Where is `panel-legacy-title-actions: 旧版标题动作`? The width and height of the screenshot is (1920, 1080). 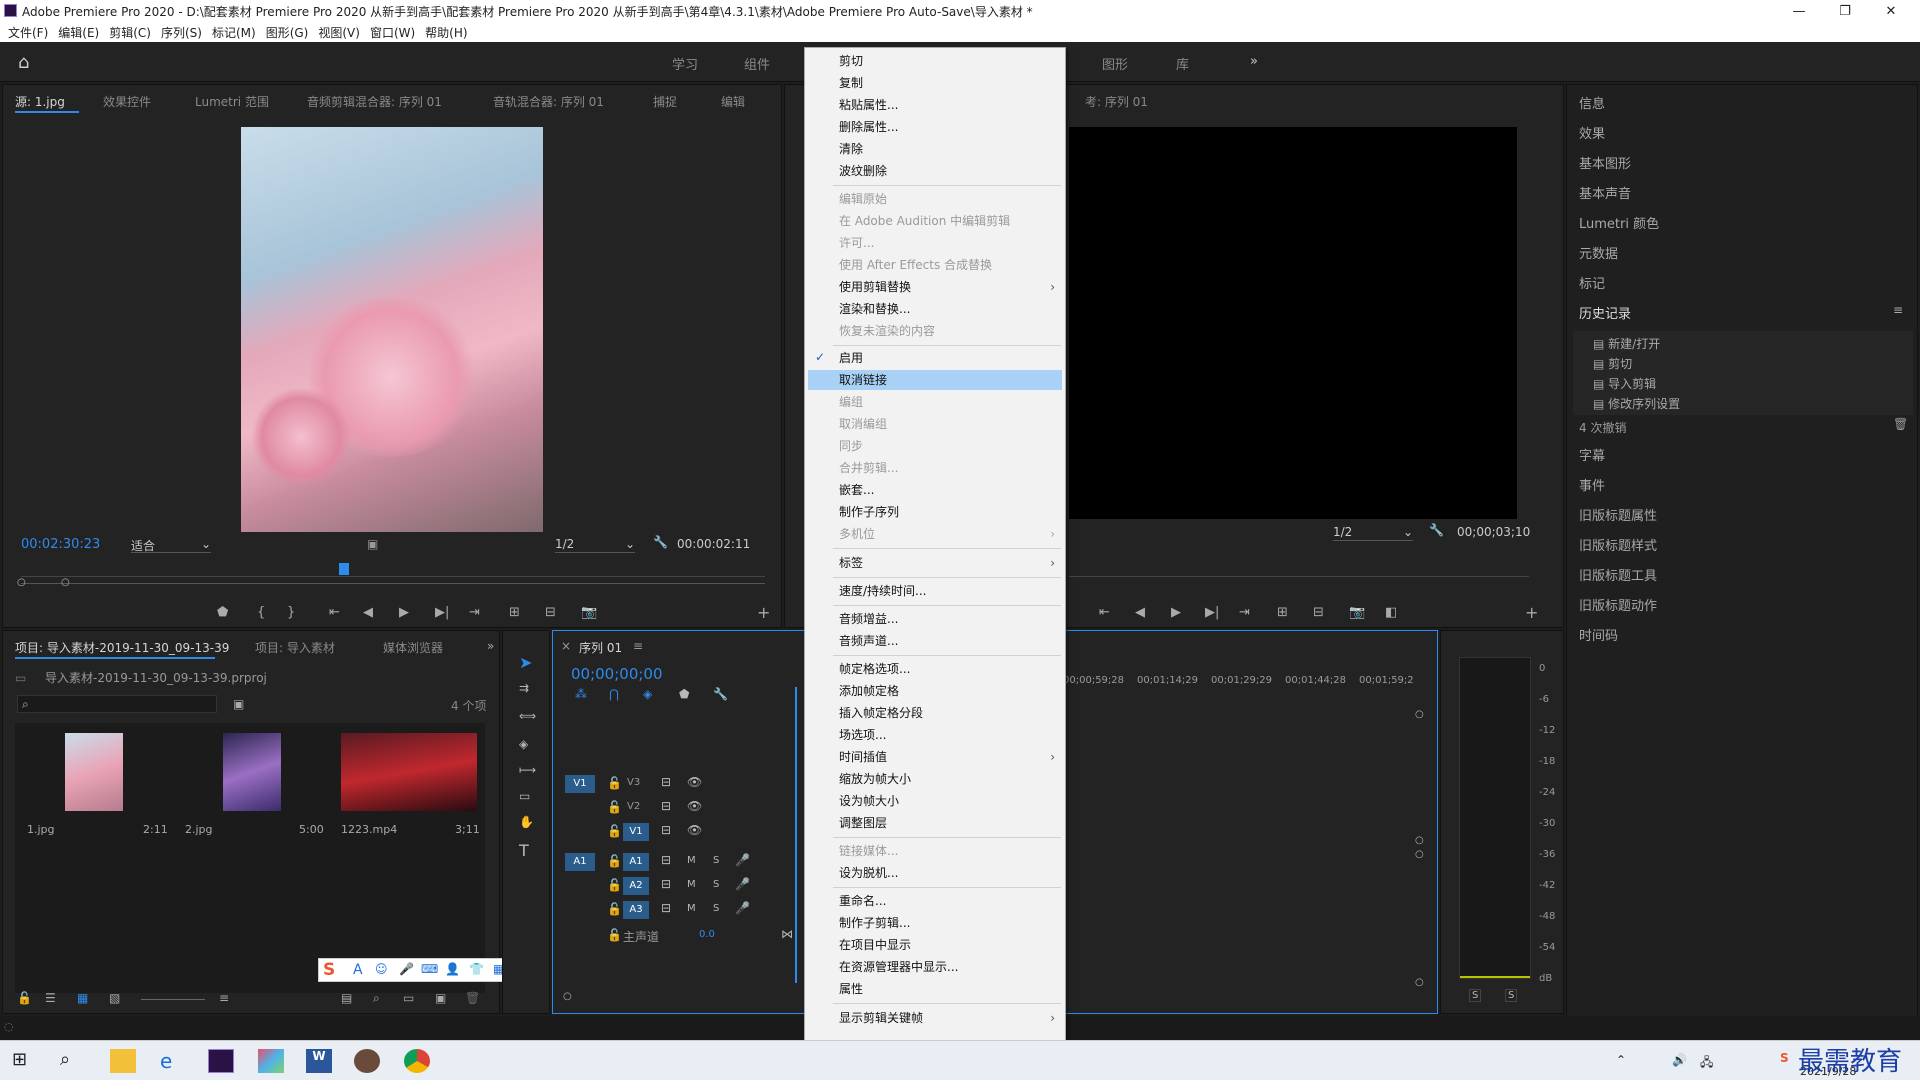
panel-legacy-title-actions: 旧版标题动作 is located at coordinates (1618, 604).